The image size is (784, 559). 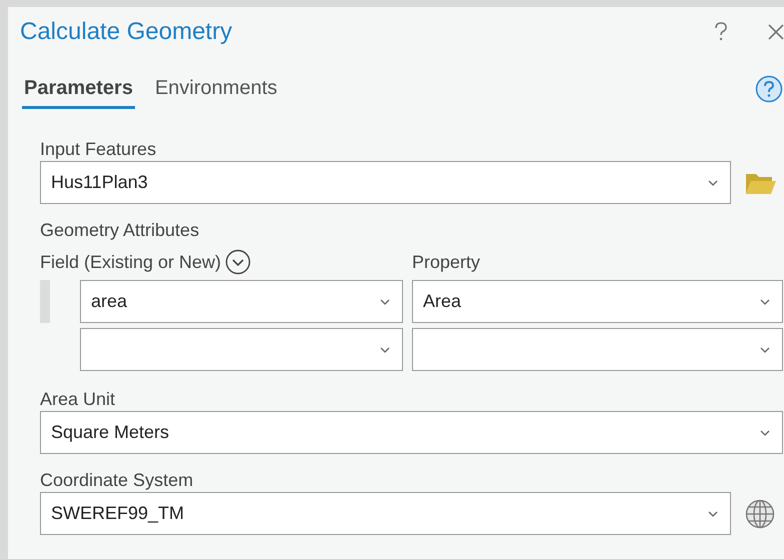 I want to click on dropdown-field: Square Meters, so click(x=411, y=432).